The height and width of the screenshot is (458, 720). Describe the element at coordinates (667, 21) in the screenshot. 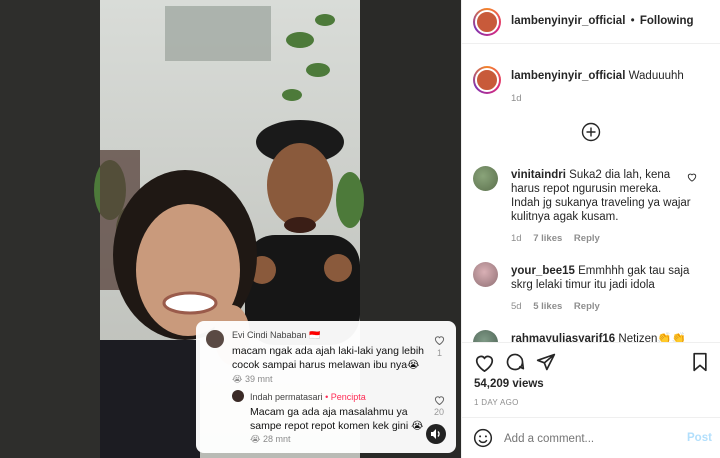

I see `following-button: Following` at that location.